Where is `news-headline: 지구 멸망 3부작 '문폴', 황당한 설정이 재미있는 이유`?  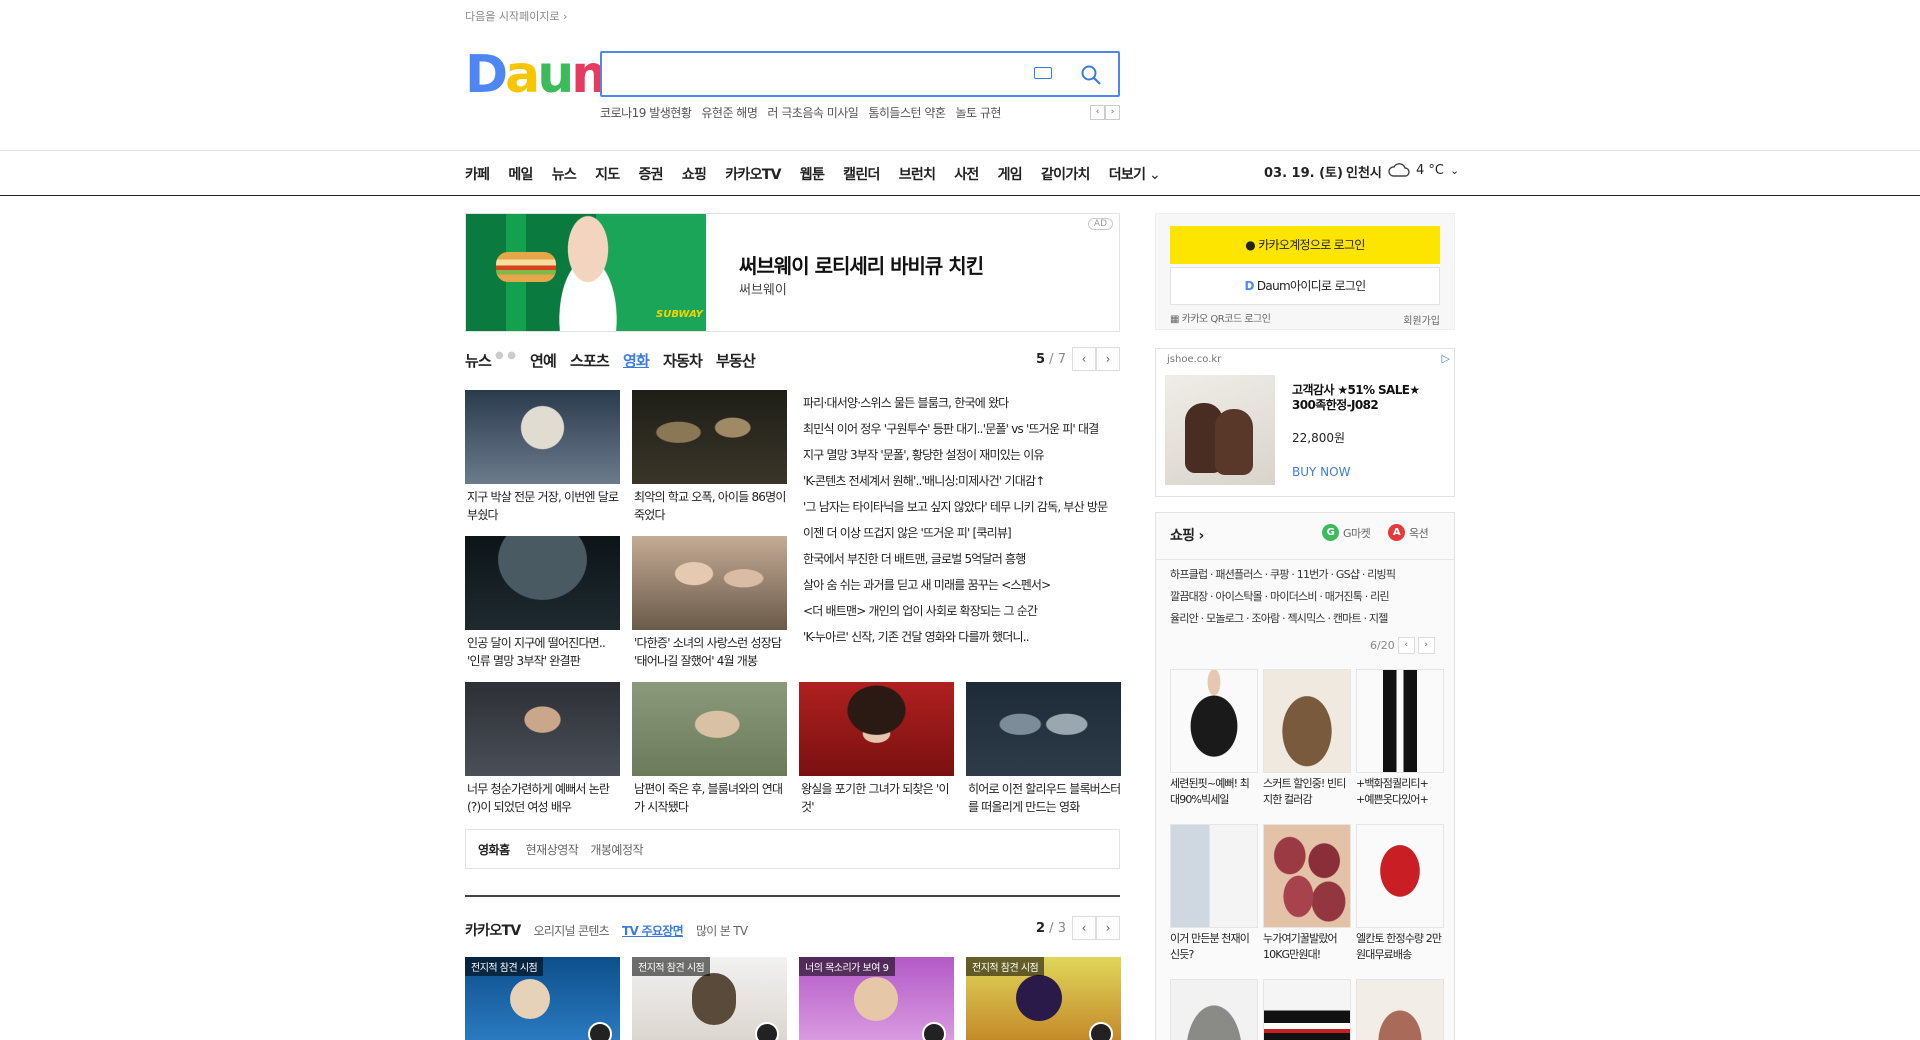 news-headline: 지구 멸망 3부작 '문폴', 황당한 설정이 재미있는 이유 is located at coordinates (962, 455).